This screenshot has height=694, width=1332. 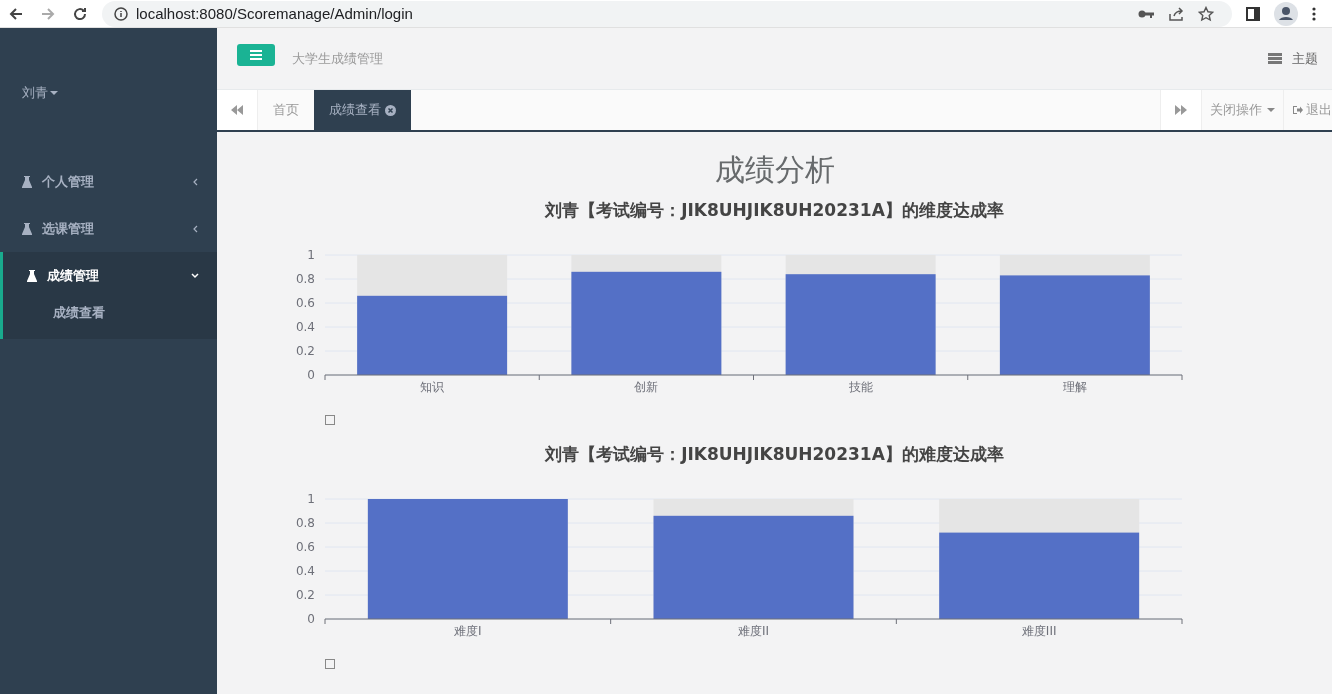 What do you see at coordinates (337, 58) in the screenshot?
I see `app-title: 大学生成绩管理` at bounding box center [337, 58].